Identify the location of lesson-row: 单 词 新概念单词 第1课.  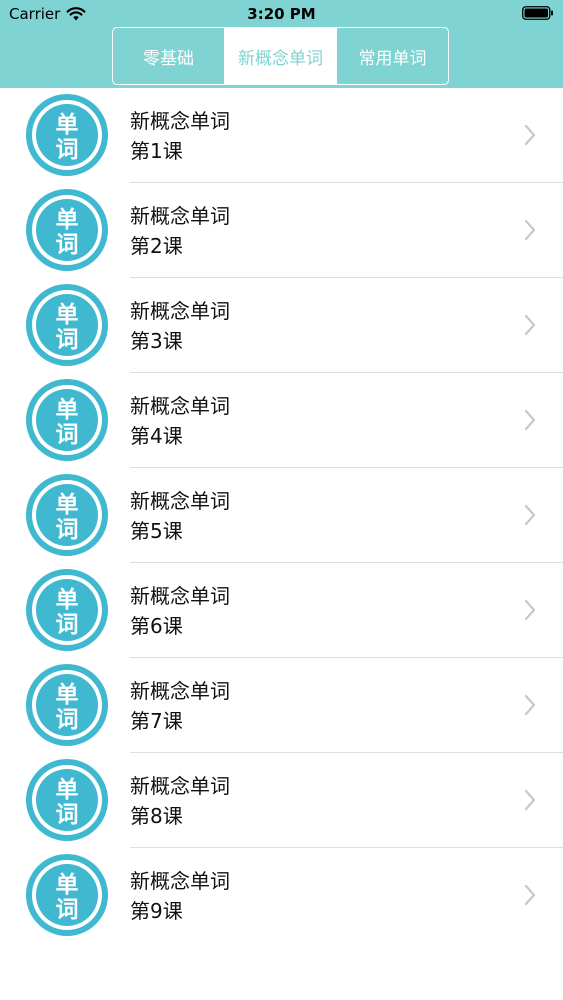
(281, 135).